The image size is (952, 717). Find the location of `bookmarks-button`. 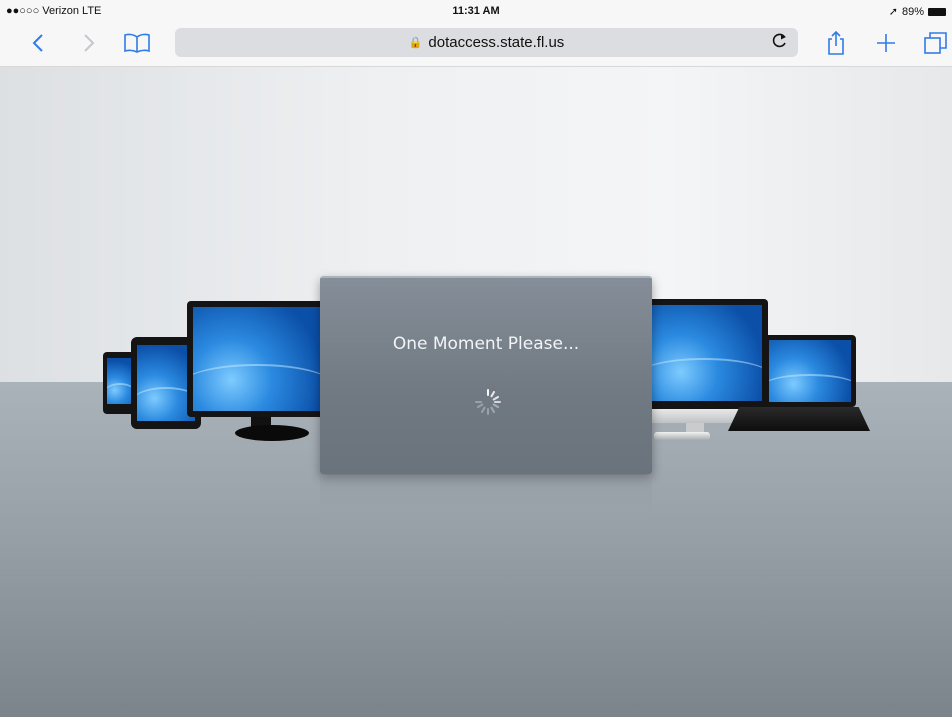

bookmarks-button is located at coordinates (137, 43).